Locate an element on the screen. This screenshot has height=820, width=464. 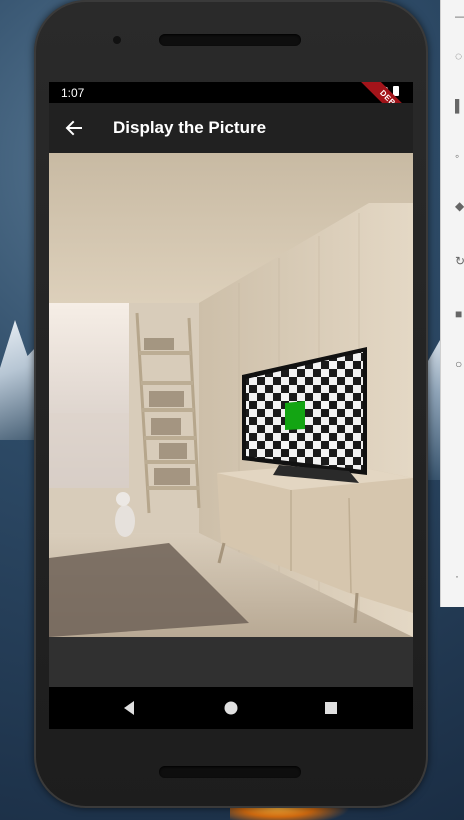
front-camera is located at coordinates (117, 40).